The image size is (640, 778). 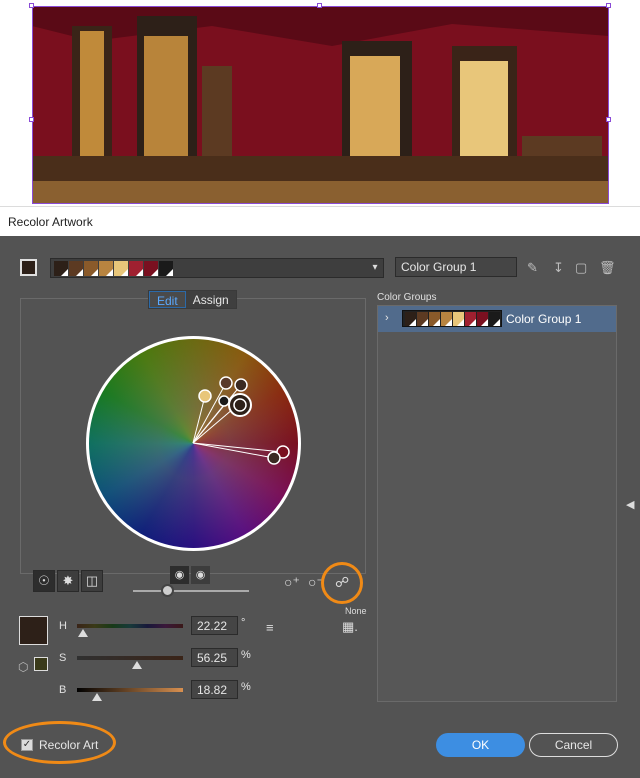 I want to click on save-icon: ↧, so click(x=558, y=268).